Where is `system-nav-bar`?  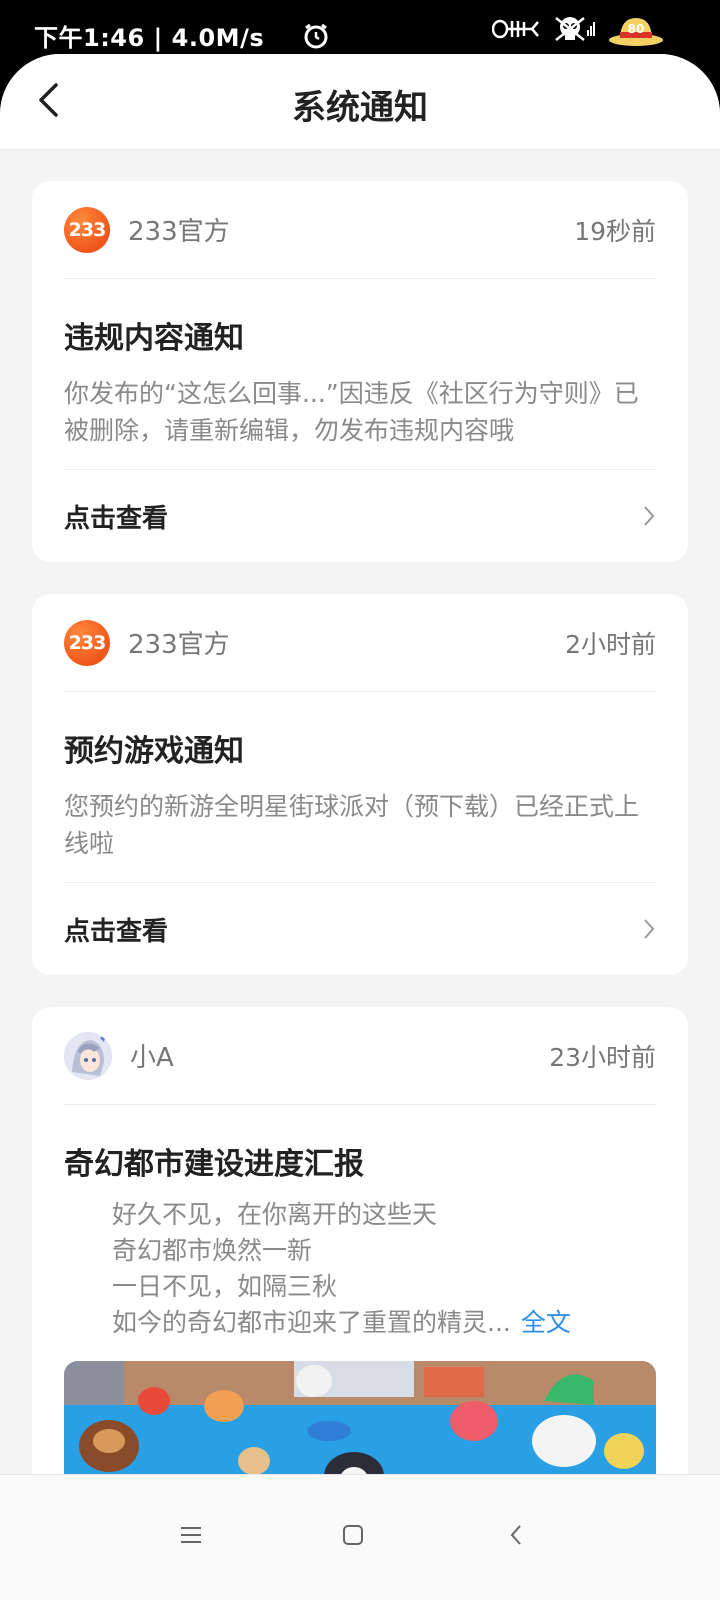 system-nav-bar is located at coordinates (360, 1537).